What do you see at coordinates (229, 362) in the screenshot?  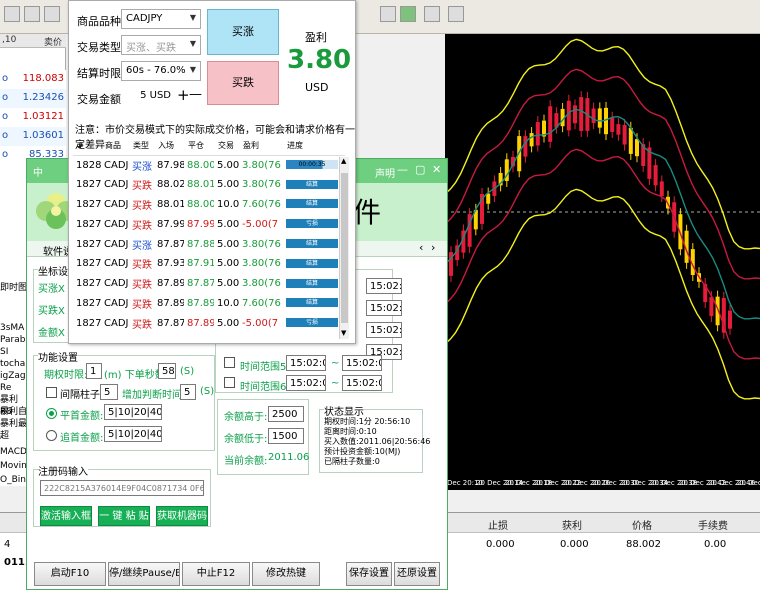 I see `range5-checkbox` at bounding box center [229, 362].